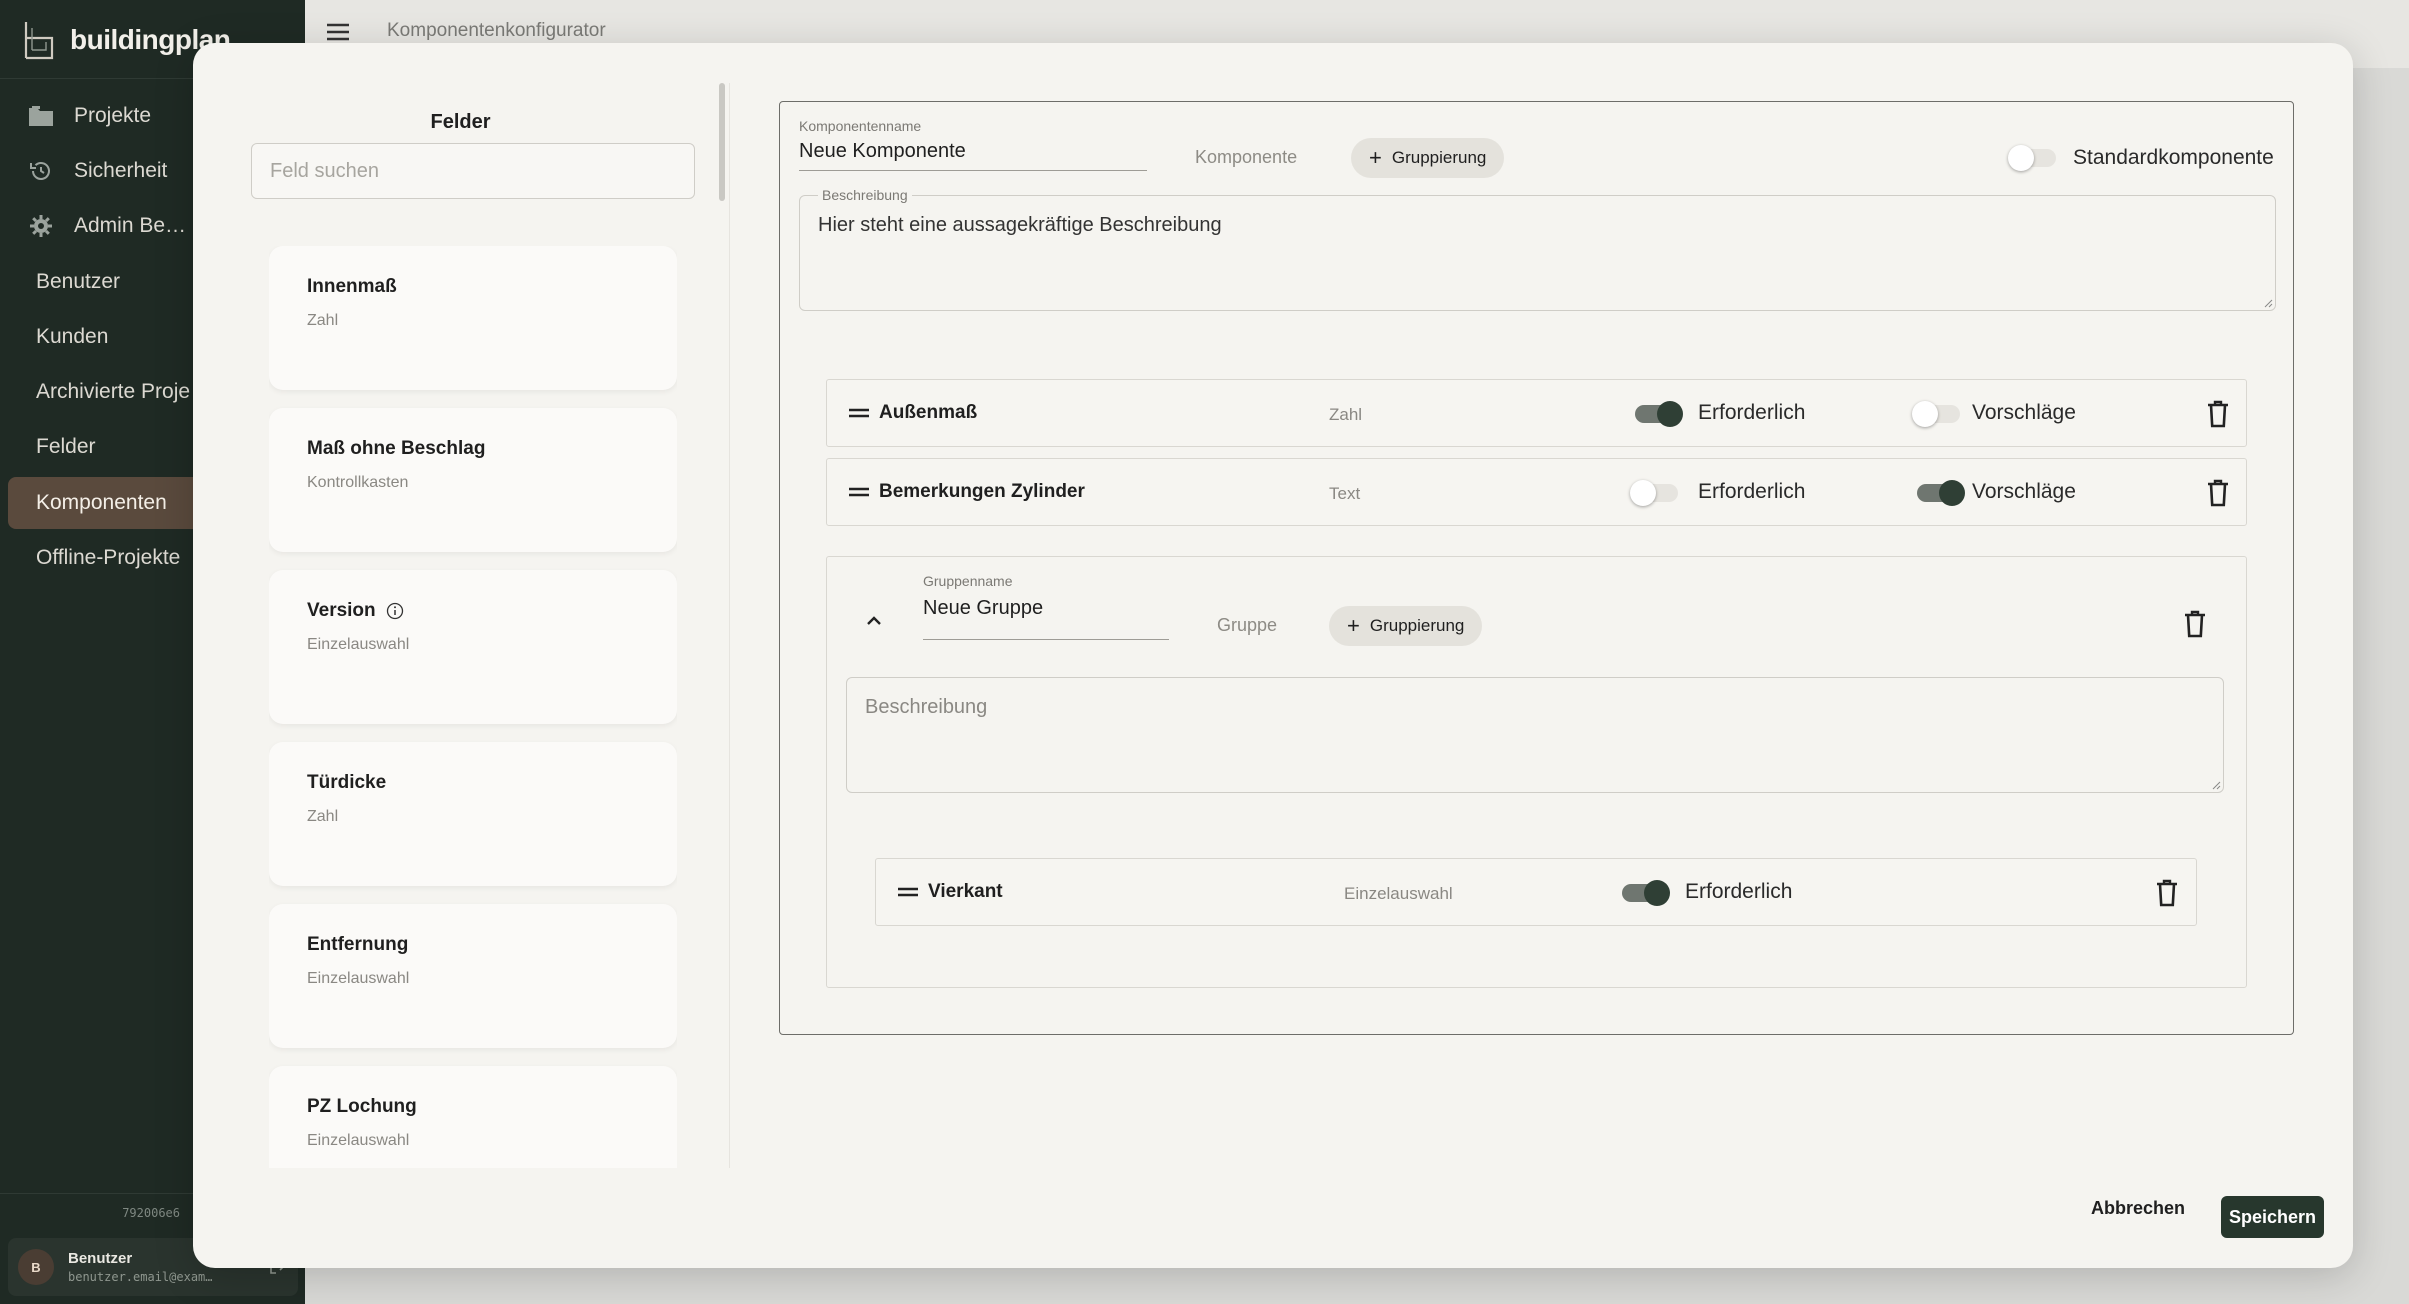 This screenshot has width=2409, height=1304. Describe the element at coordinates (341, 610) in the screenshot. I see `field-card-name: Version` at that location.